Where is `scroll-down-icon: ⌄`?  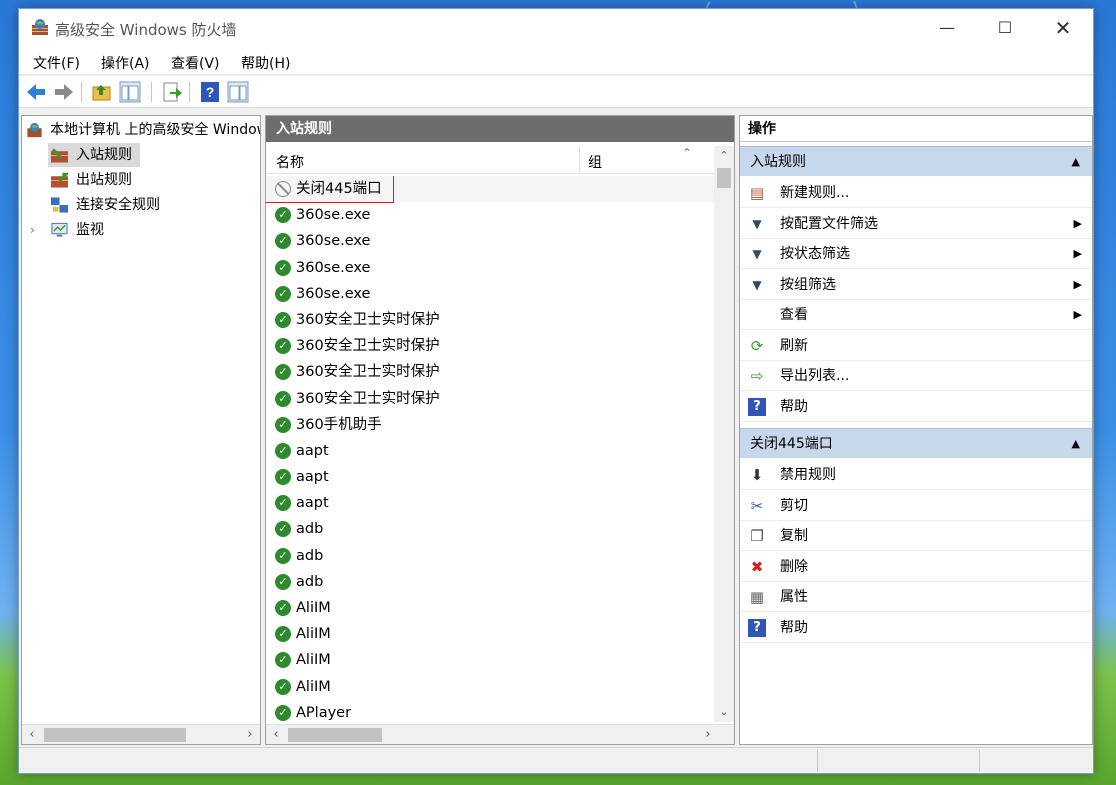 scroll-down-icon: ⌄ is located at coordinates (724, 712).